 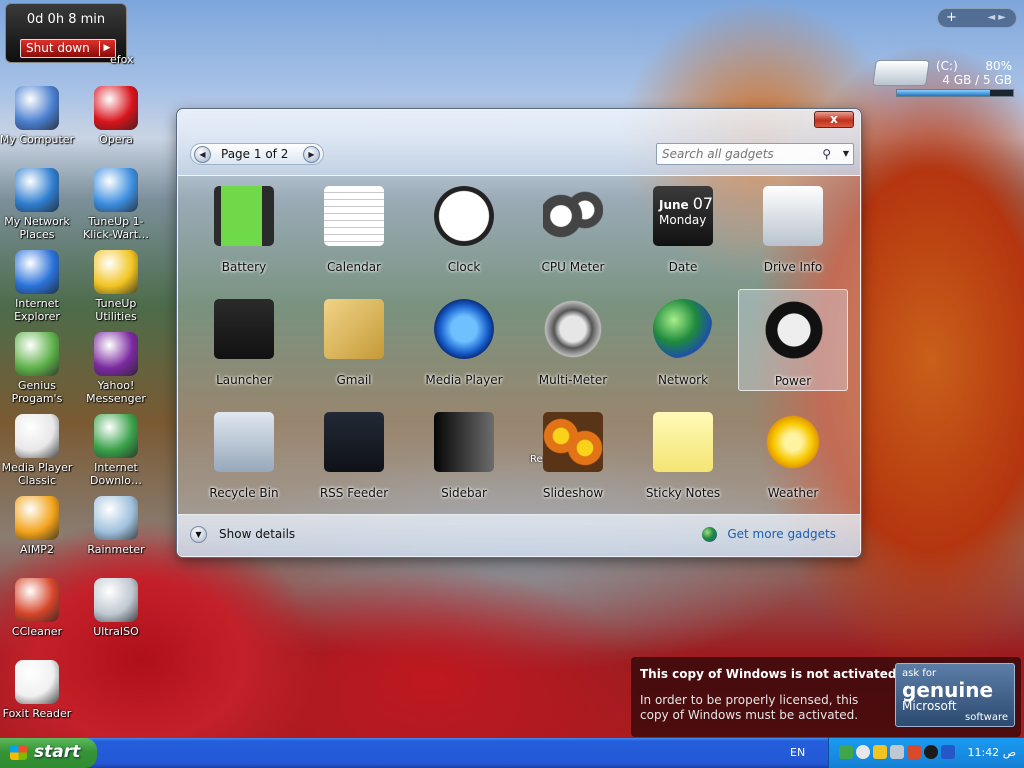 I want to click on gadget-tile: Clock, so click(x=464, y=227).